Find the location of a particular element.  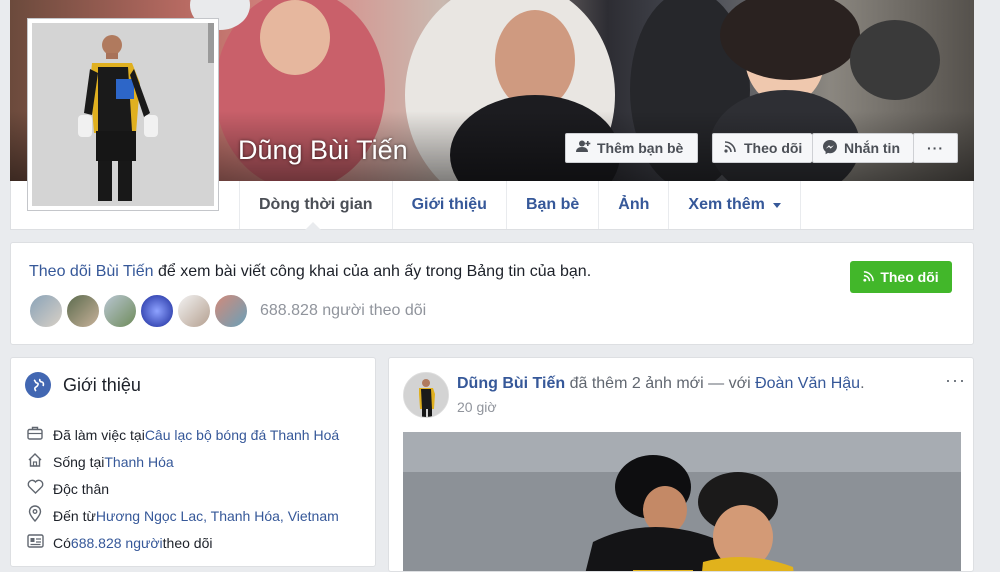

tab-friends: Bạn bè is located at coordinates (551, 205).